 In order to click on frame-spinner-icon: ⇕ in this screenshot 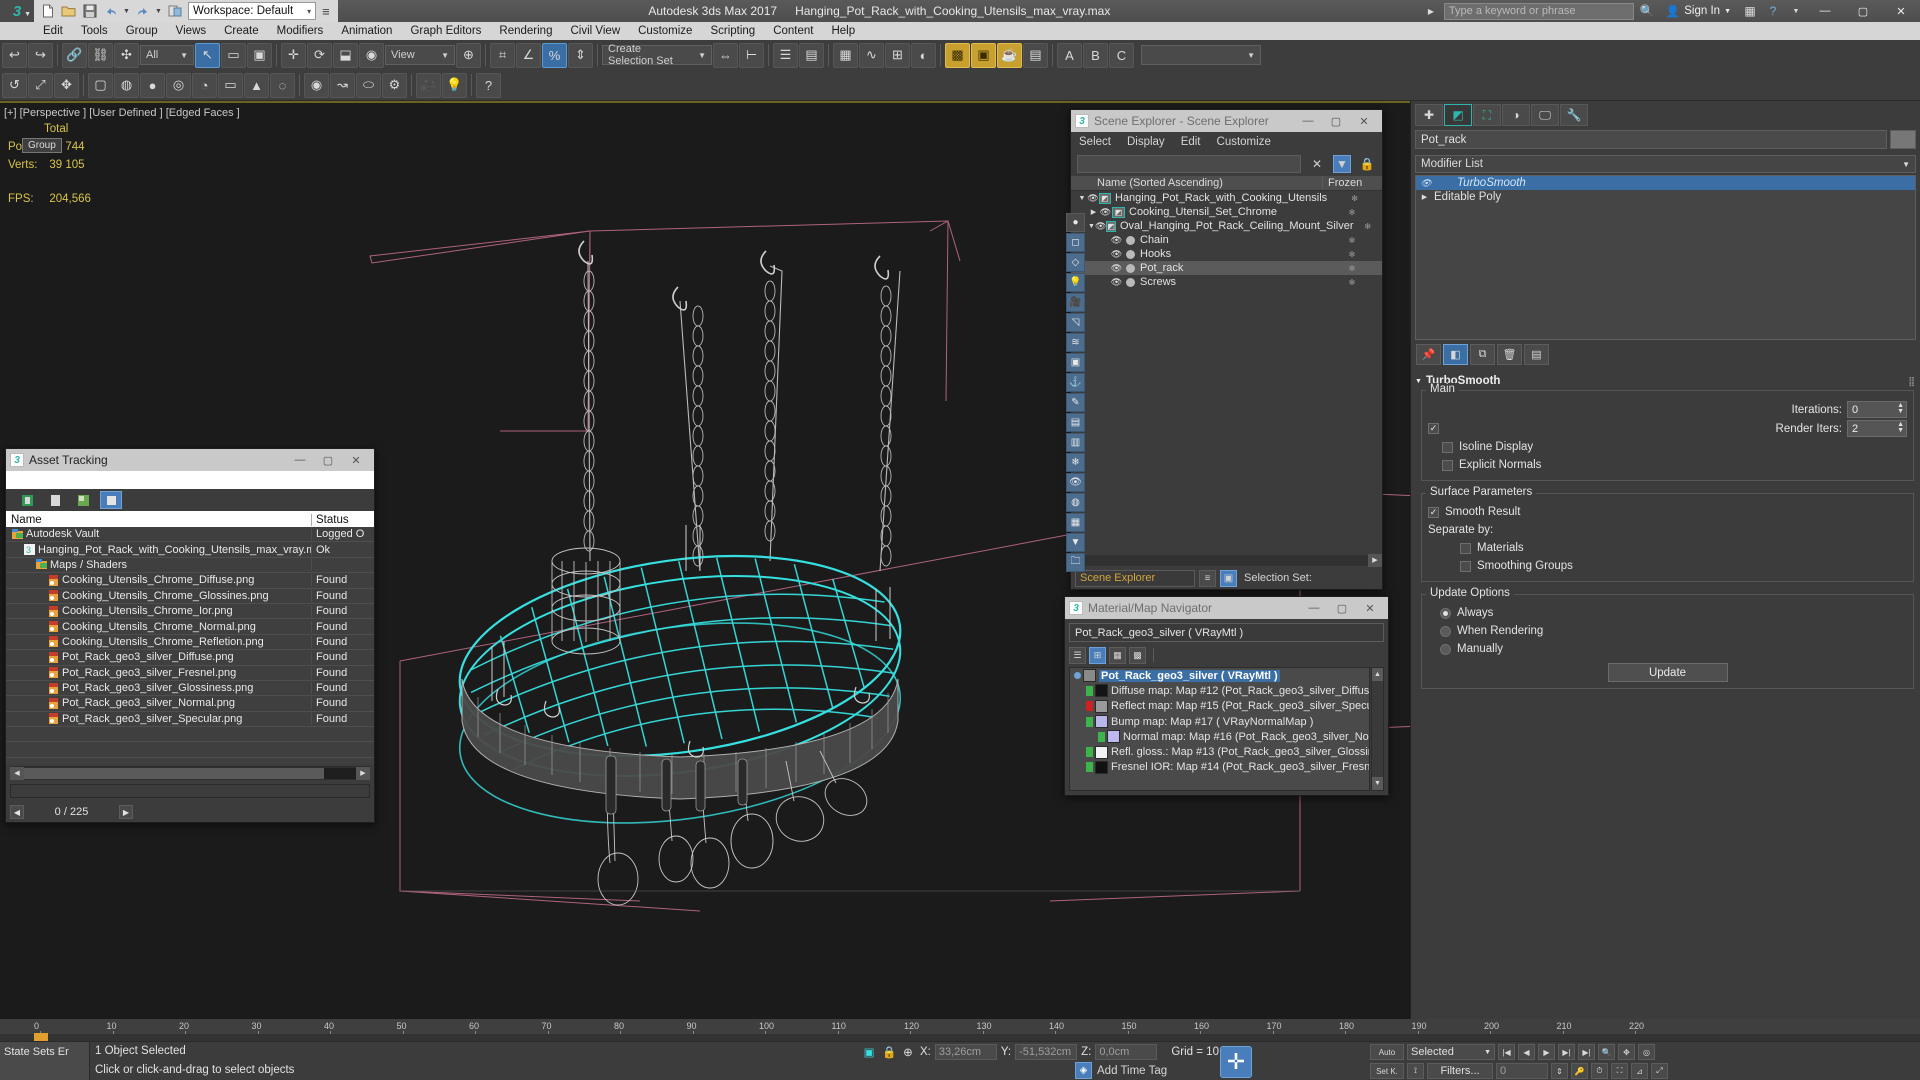, I will do `click(1559, 1071)`.